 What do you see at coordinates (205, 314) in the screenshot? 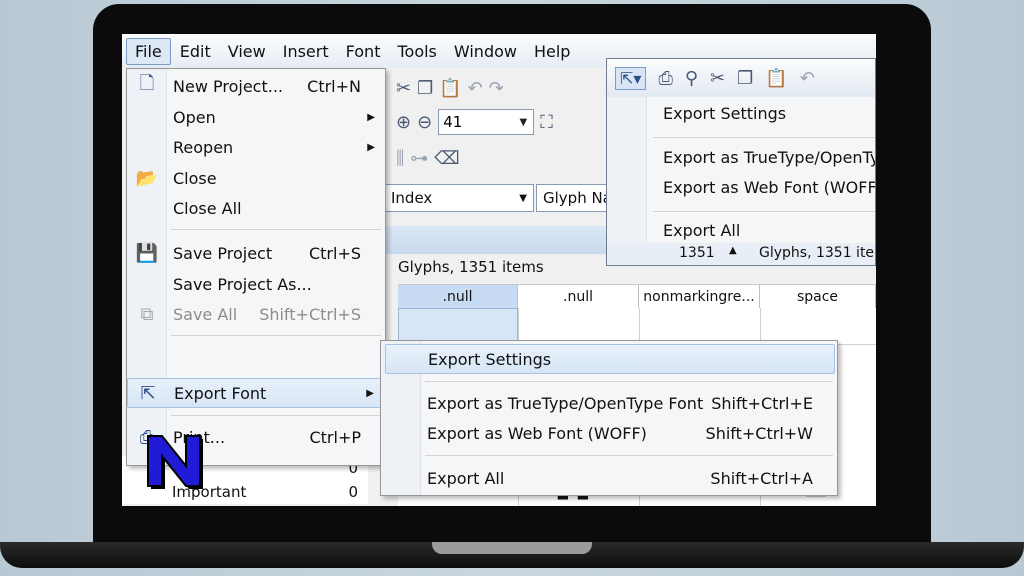
I see `menu-item-label: Save All` at bounding box center [205, 314].